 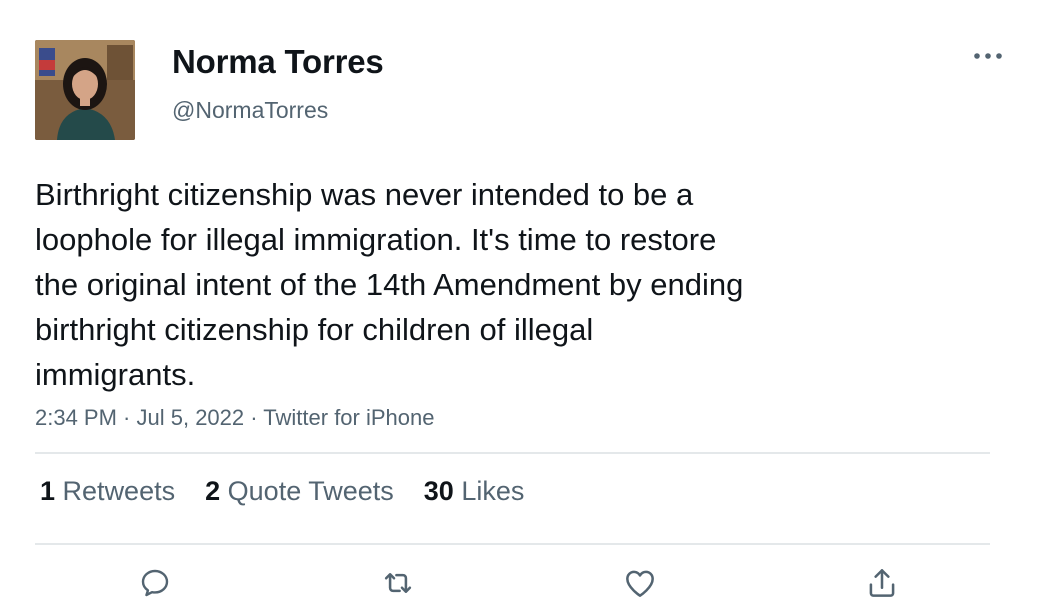 I want to click on reply-icon, so click(x=155, y=583).